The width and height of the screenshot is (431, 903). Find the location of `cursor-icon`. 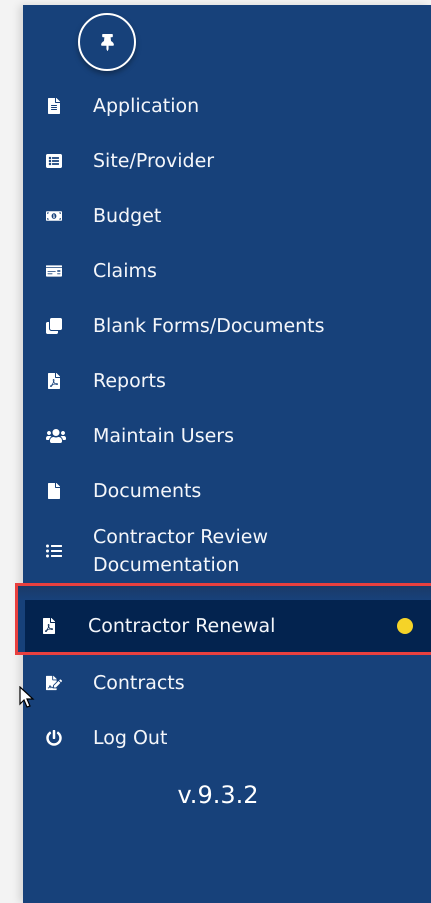

cursor-icon is located at coordinates (27, 698).